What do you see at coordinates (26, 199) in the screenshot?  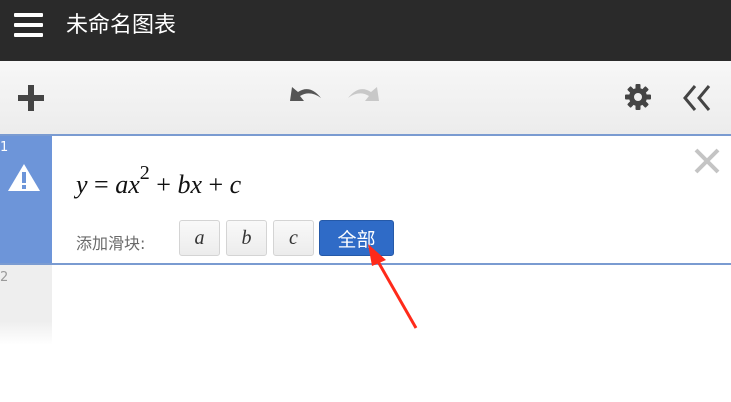 I see `expression-gutter: 1` at bounding box center [26, 199].